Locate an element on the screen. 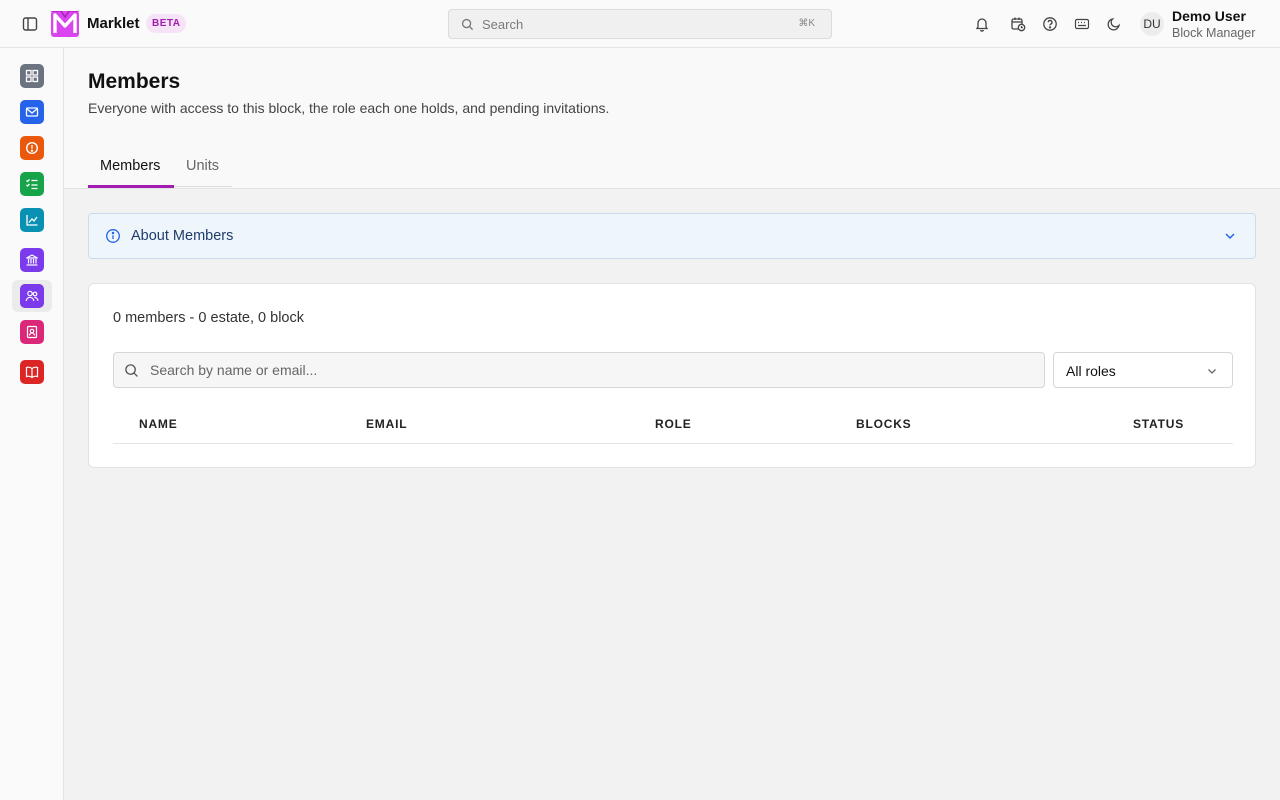  about-members-banner: About Members is located at coordinates (672, 236).